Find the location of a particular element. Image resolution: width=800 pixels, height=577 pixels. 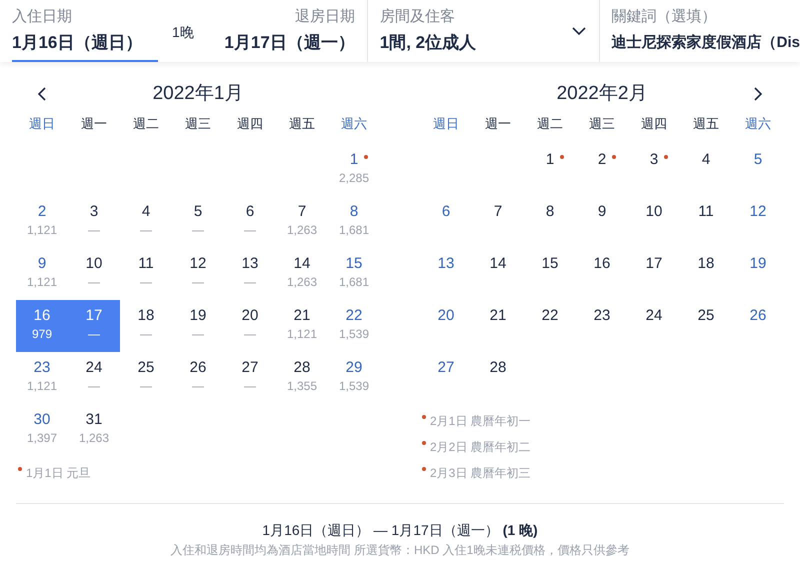

field-value: 1間, 2位成人 is located at coordinates (429, 43).